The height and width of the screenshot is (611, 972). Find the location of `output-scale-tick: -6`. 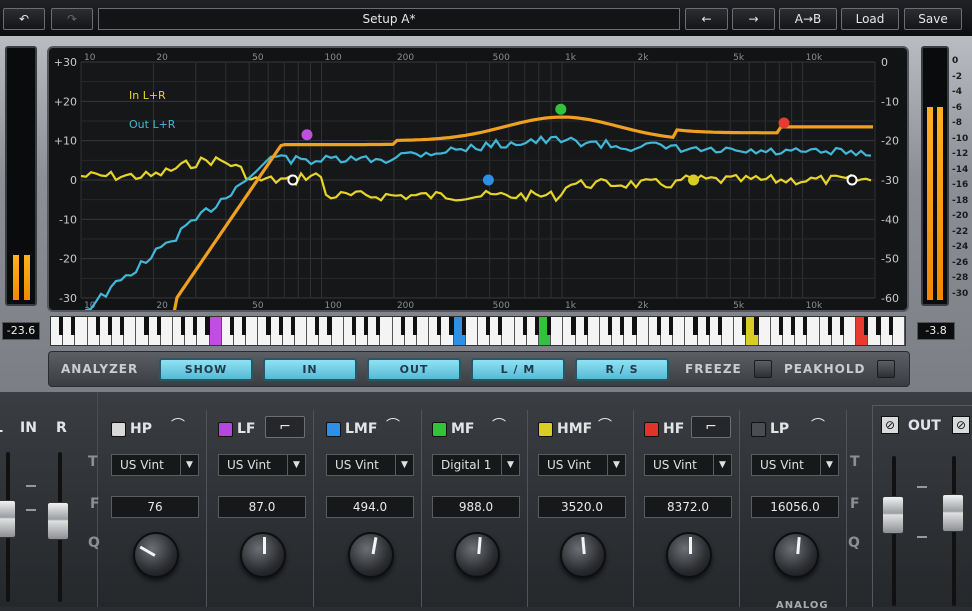

output-scale-tick: -6 is located at coordinates (957, 107).